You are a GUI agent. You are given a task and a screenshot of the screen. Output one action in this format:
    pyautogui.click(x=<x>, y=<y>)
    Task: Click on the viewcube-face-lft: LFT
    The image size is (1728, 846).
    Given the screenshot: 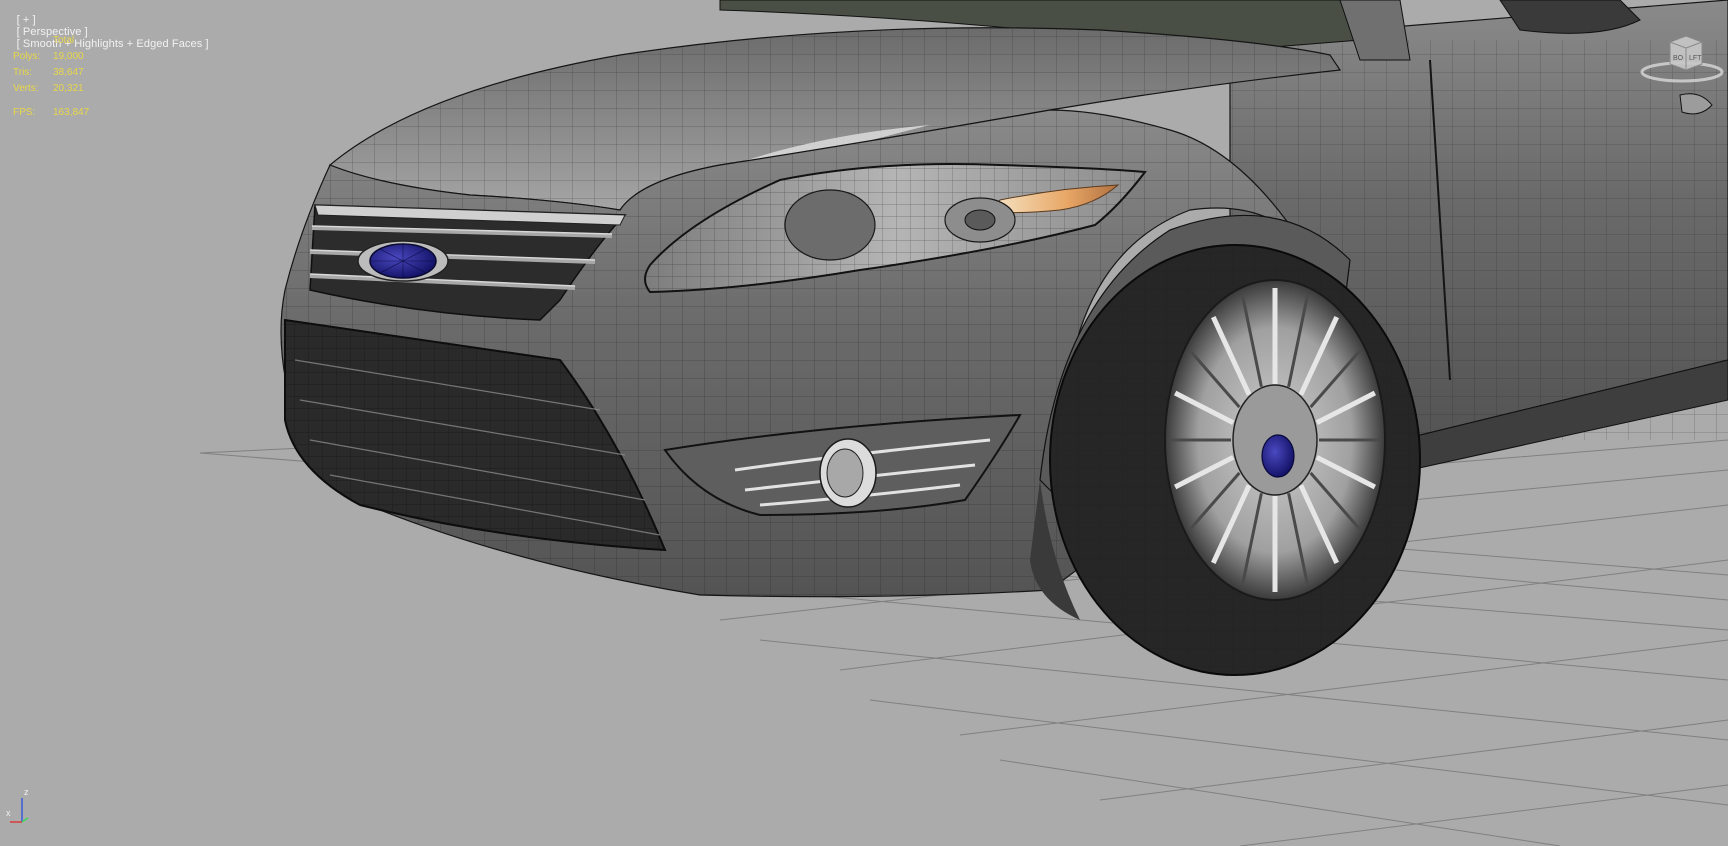 What is the action you would take?
    pyautogui.click(x=1695, y=58)
    